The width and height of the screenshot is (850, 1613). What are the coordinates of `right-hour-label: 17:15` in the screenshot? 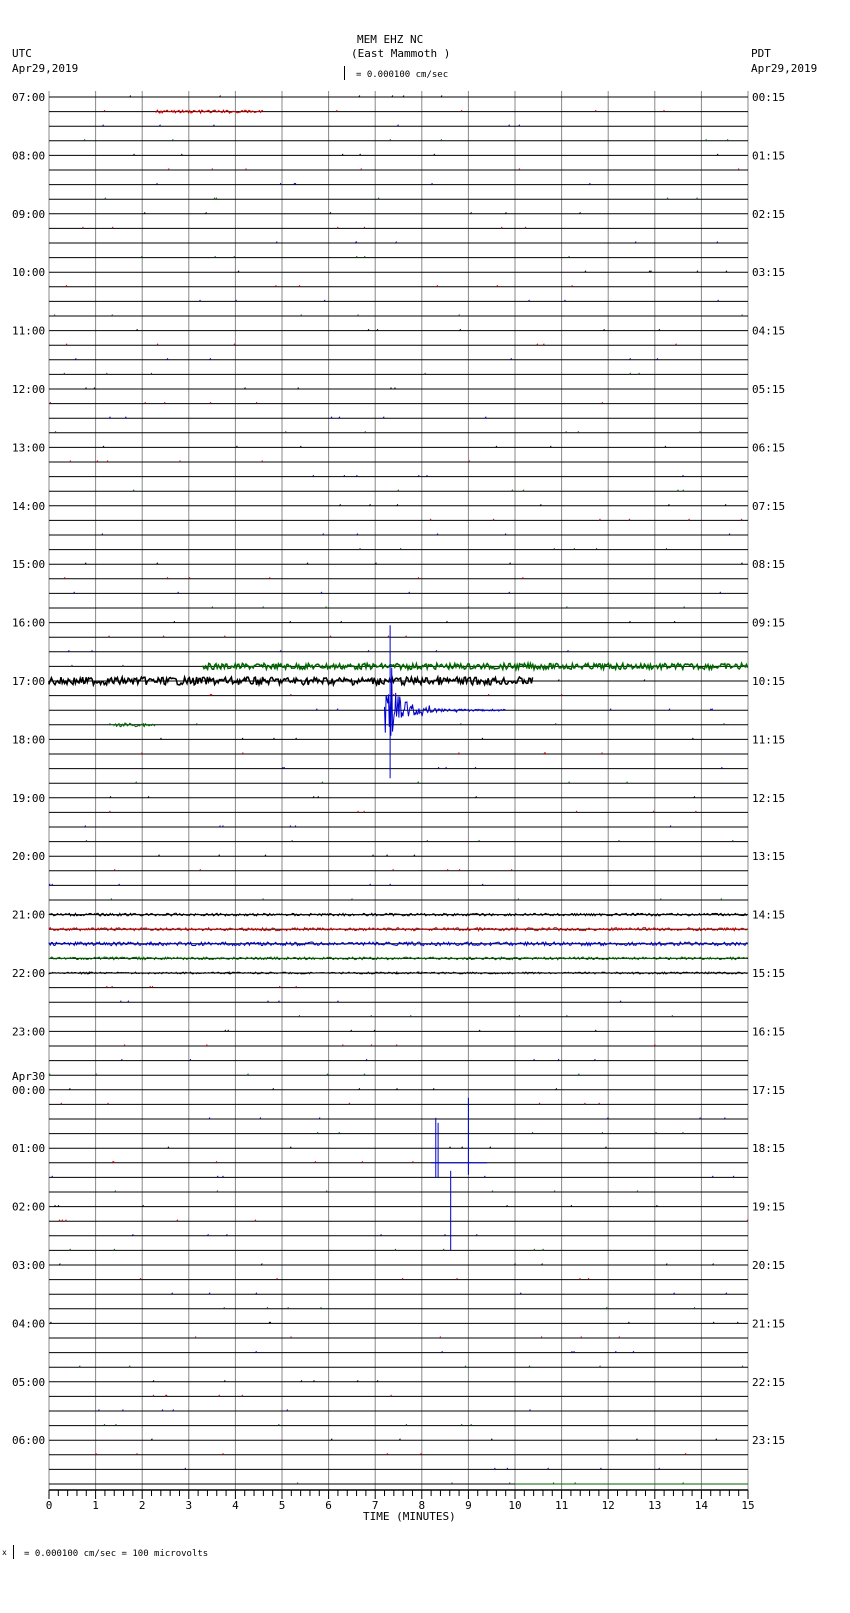 It's located at (768, 1090).